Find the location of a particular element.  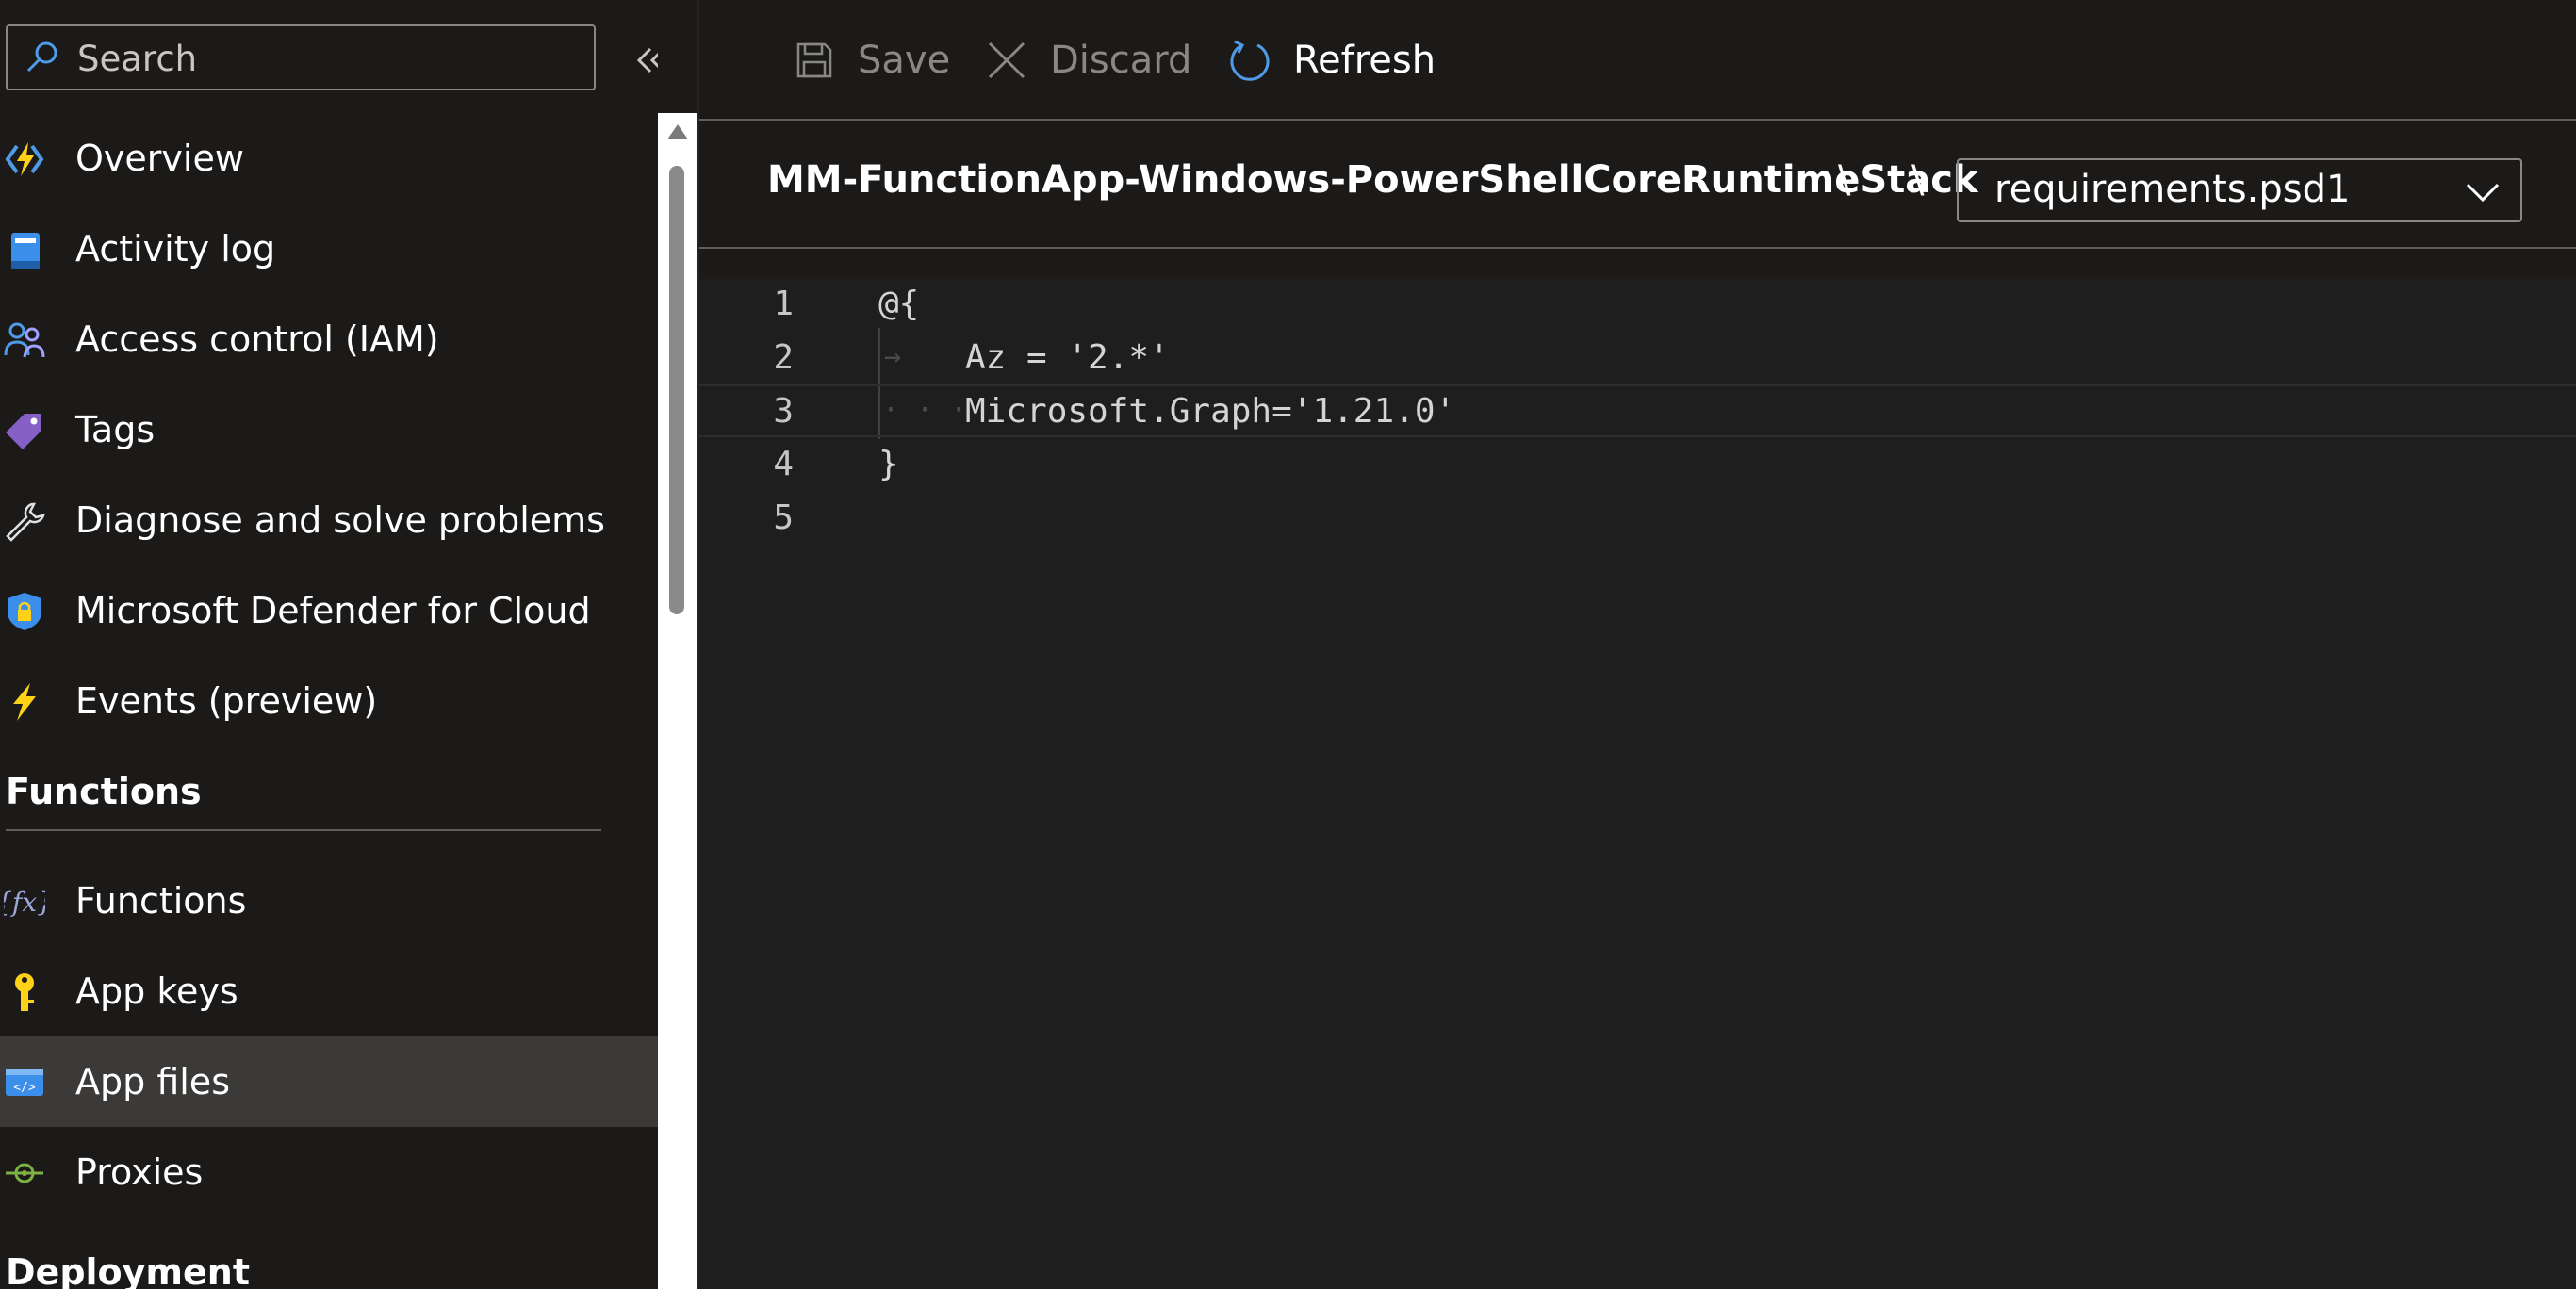

svg-text: {fx} is located at coordinates (24, 902).